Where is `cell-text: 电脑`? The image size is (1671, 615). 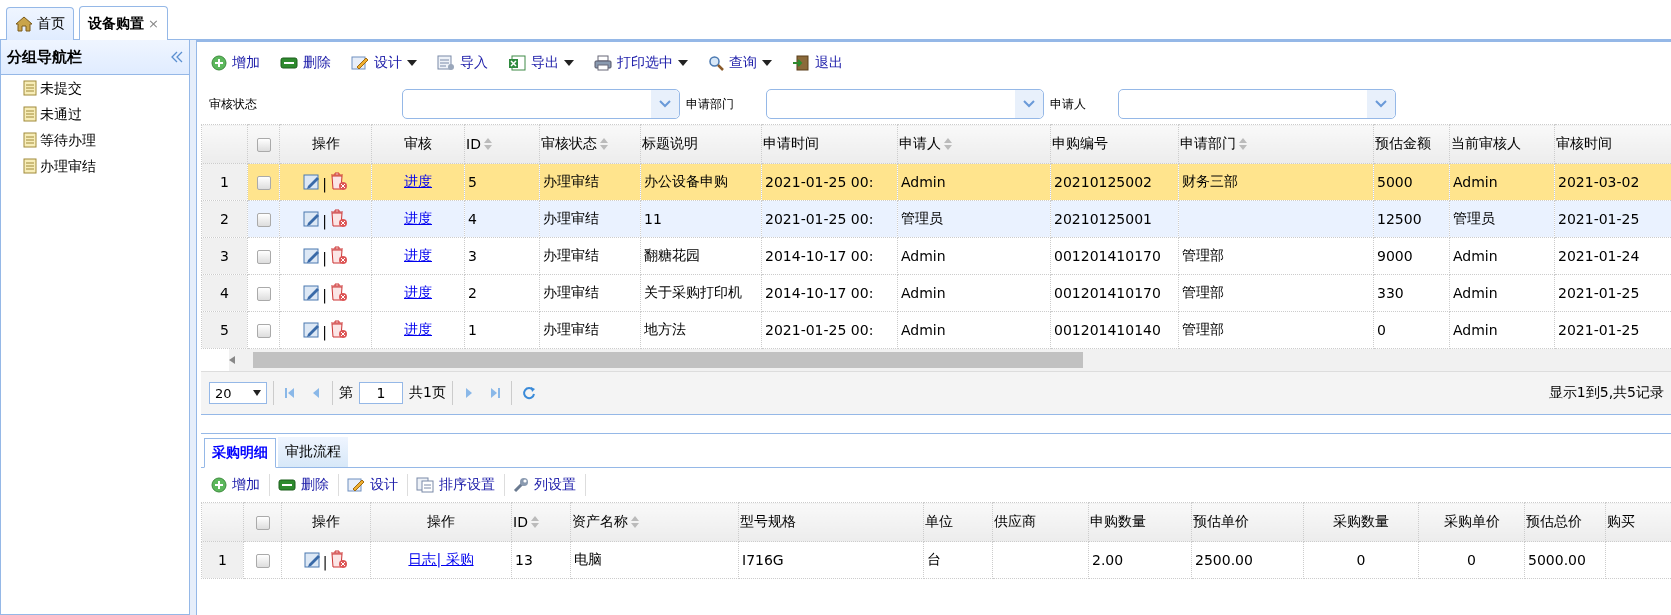
cell-text: 电脑 is located at coordinates (588, 559).